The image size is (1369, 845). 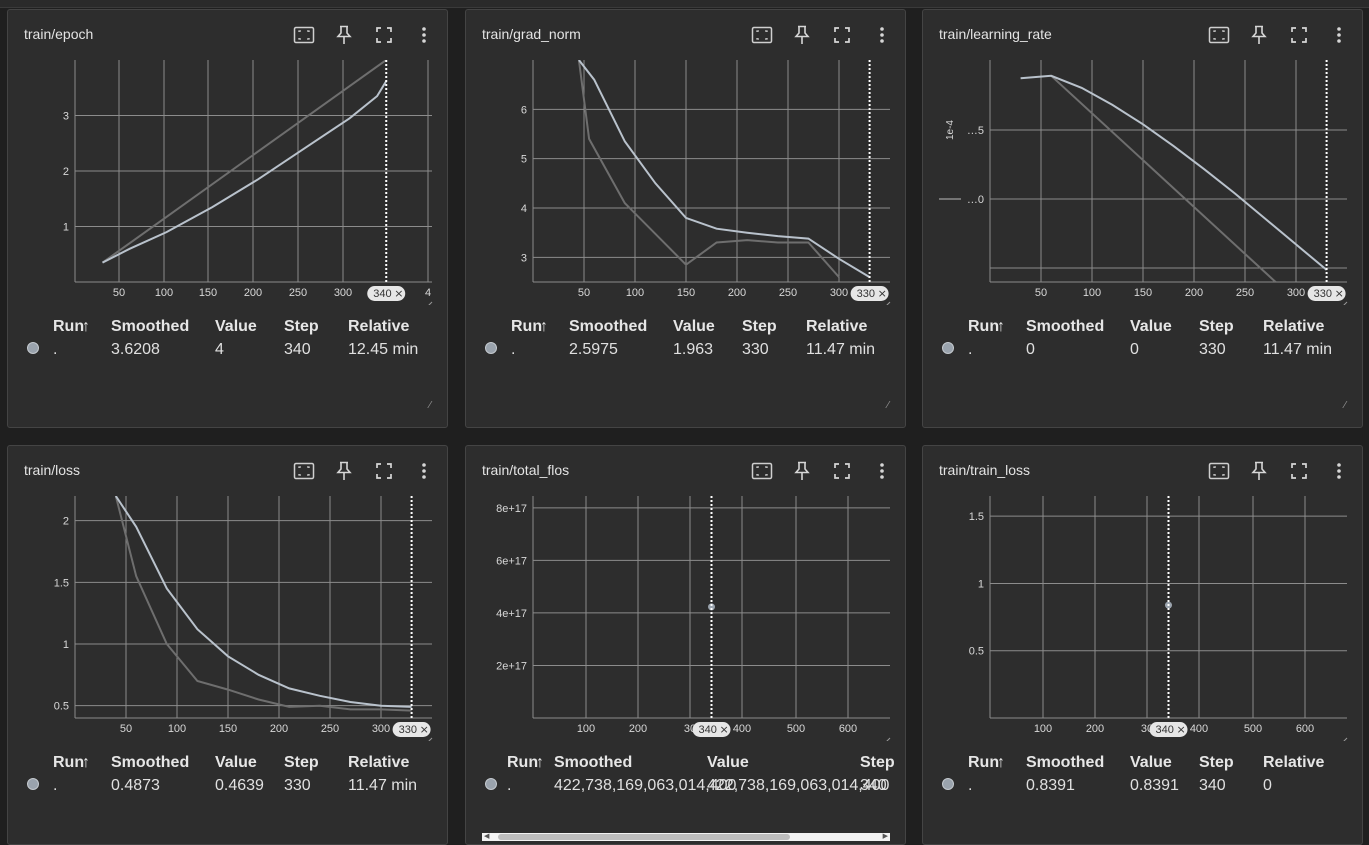 I want to click on line-chart: 50 100 150 200 250 300 4 3 2 1 340 ×, so click(x=228, y=177).